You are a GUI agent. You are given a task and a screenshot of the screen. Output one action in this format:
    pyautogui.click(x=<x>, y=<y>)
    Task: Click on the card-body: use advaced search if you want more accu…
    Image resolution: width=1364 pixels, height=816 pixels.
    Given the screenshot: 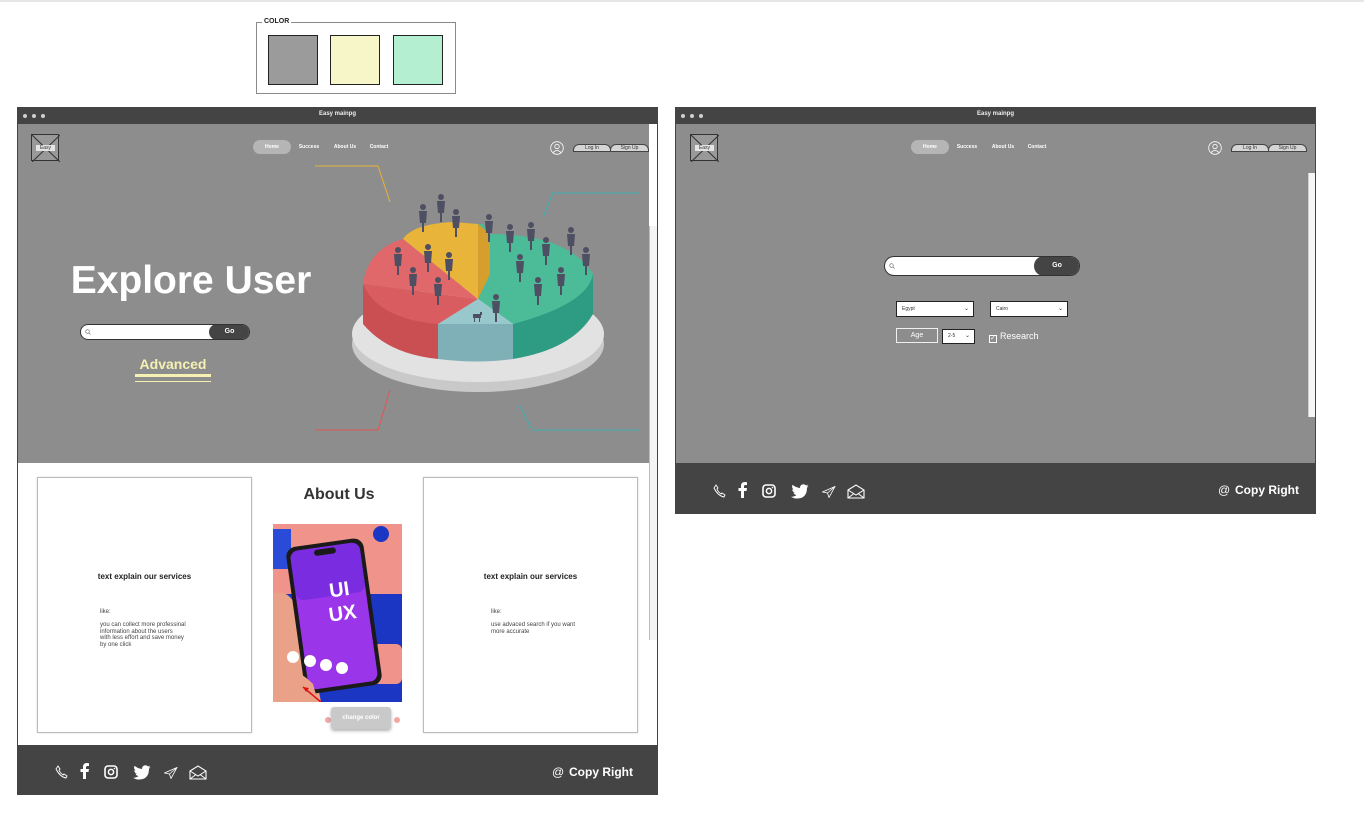 What is the action you would take?
    pyautogui.click(x=551, y=628)
    